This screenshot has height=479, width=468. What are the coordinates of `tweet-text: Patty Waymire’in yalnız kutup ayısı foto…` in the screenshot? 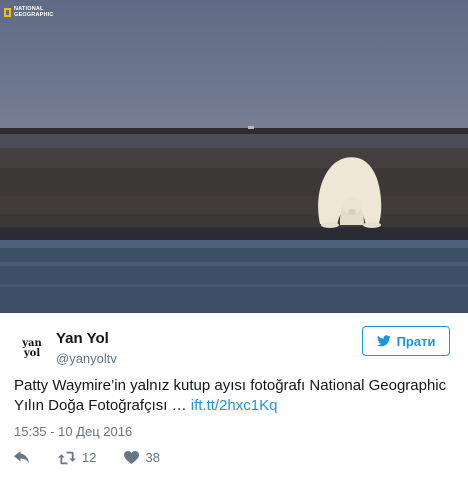 It's located at (234, 396).